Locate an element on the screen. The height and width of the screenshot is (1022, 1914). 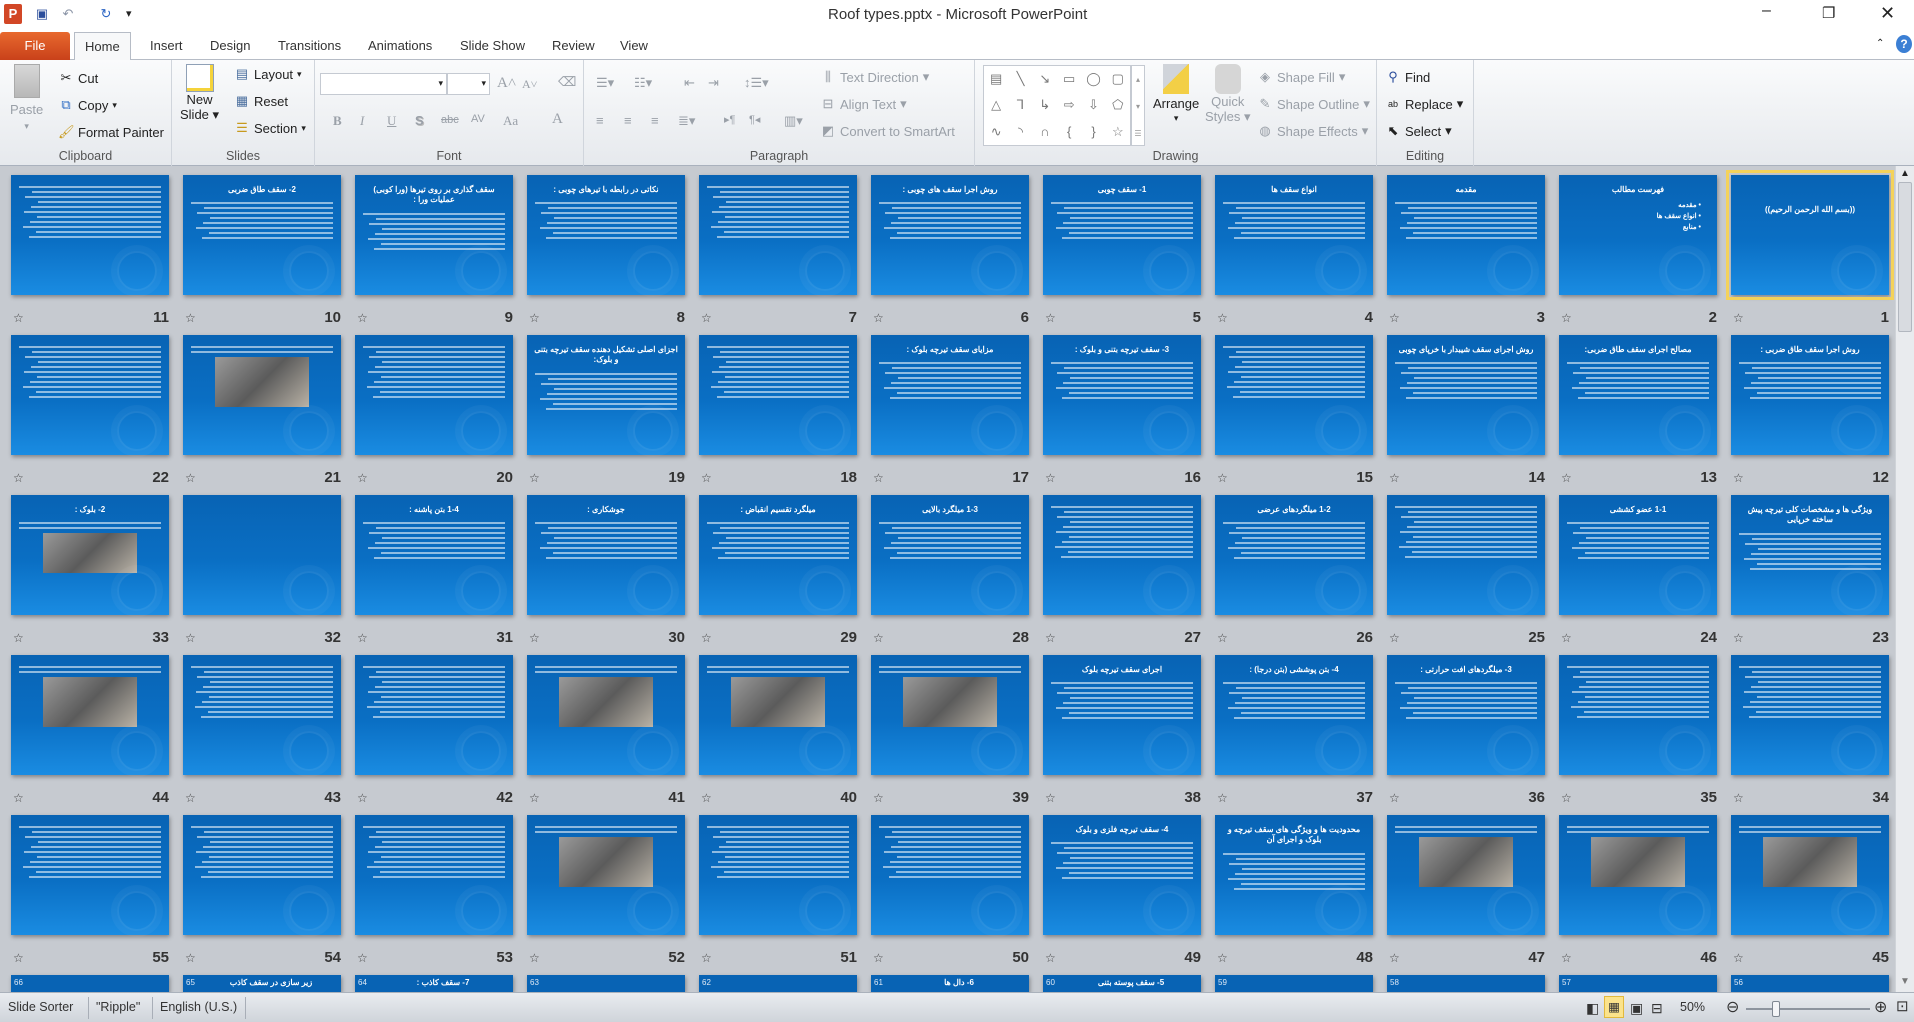
columns-icon: ▥▾ is located at coordinates (793, 121).